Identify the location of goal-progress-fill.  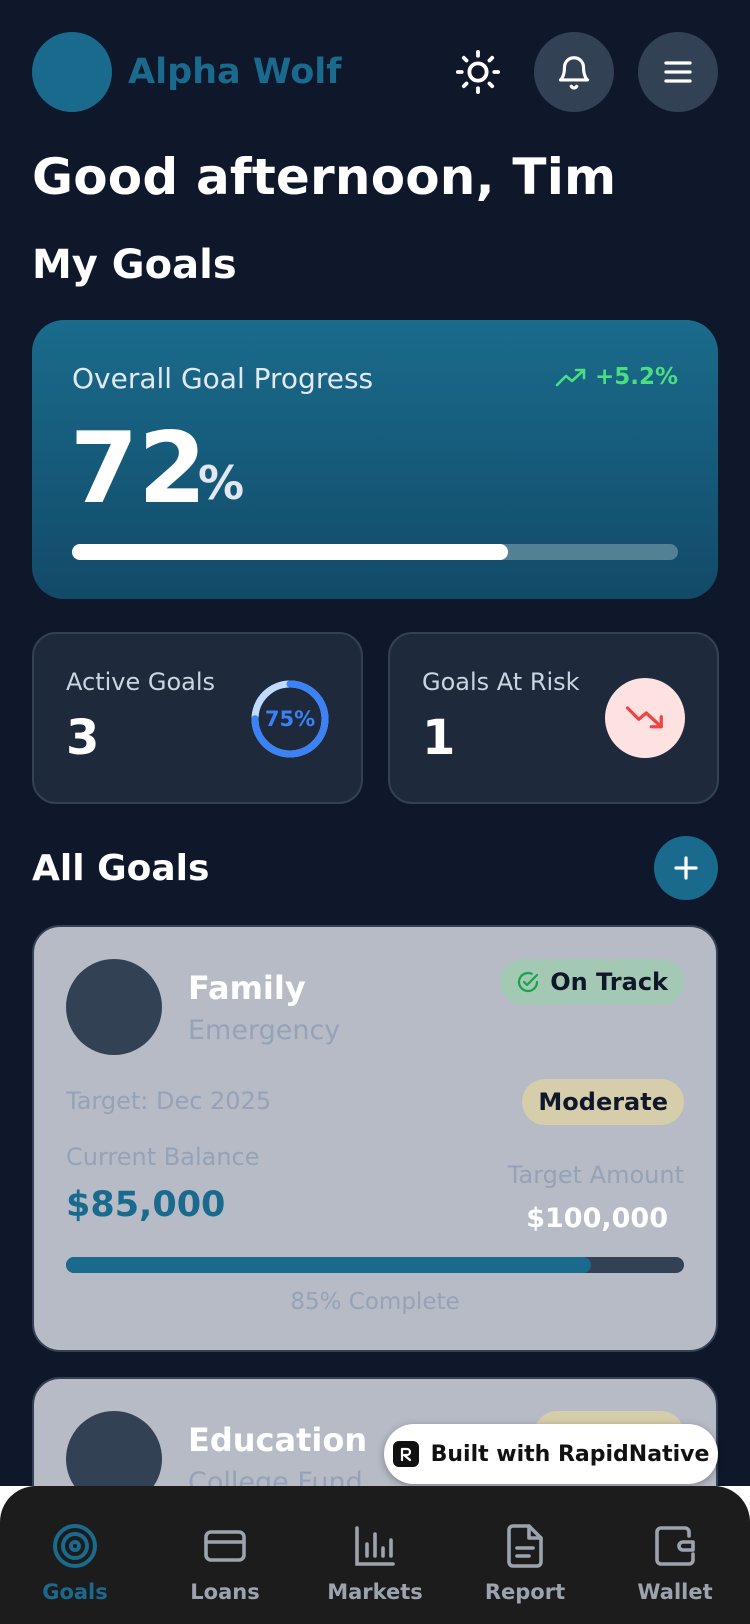
(329, 1265).